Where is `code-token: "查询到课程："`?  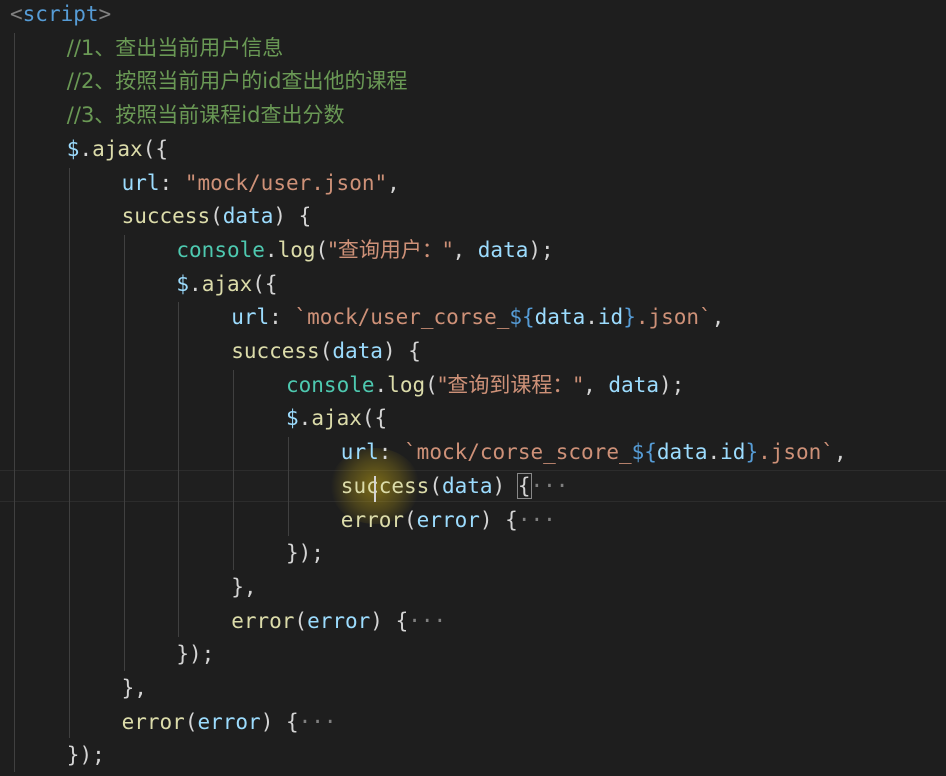
code-token: "查询到课程：" is located at coordinates (510, 384).